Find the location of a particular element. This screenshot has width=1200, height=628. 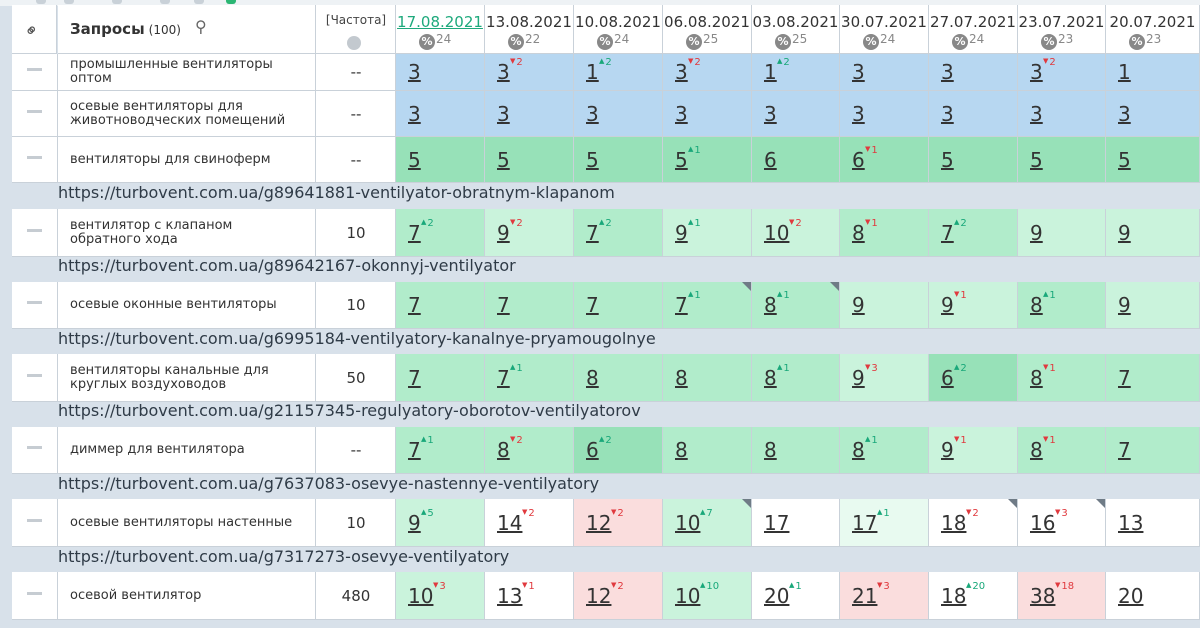

date-column-header: 27.07.2021% 24 is located at coordinates (973, 29).